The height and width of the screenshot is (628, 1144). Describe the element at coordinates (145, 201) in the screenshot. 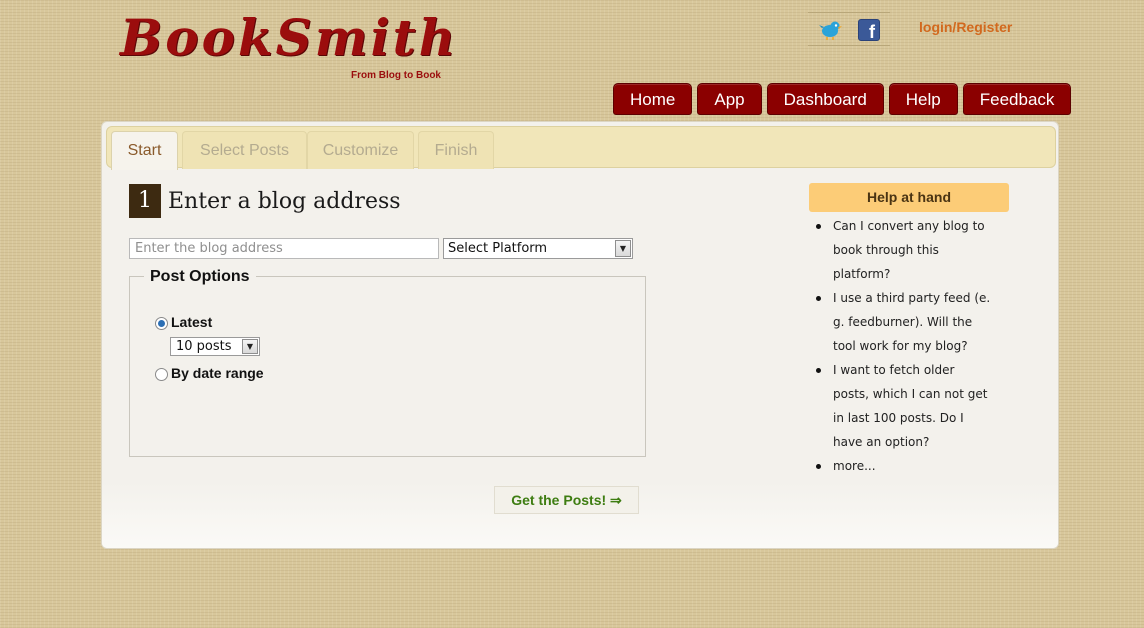

I see `step-number: 1` at that location.